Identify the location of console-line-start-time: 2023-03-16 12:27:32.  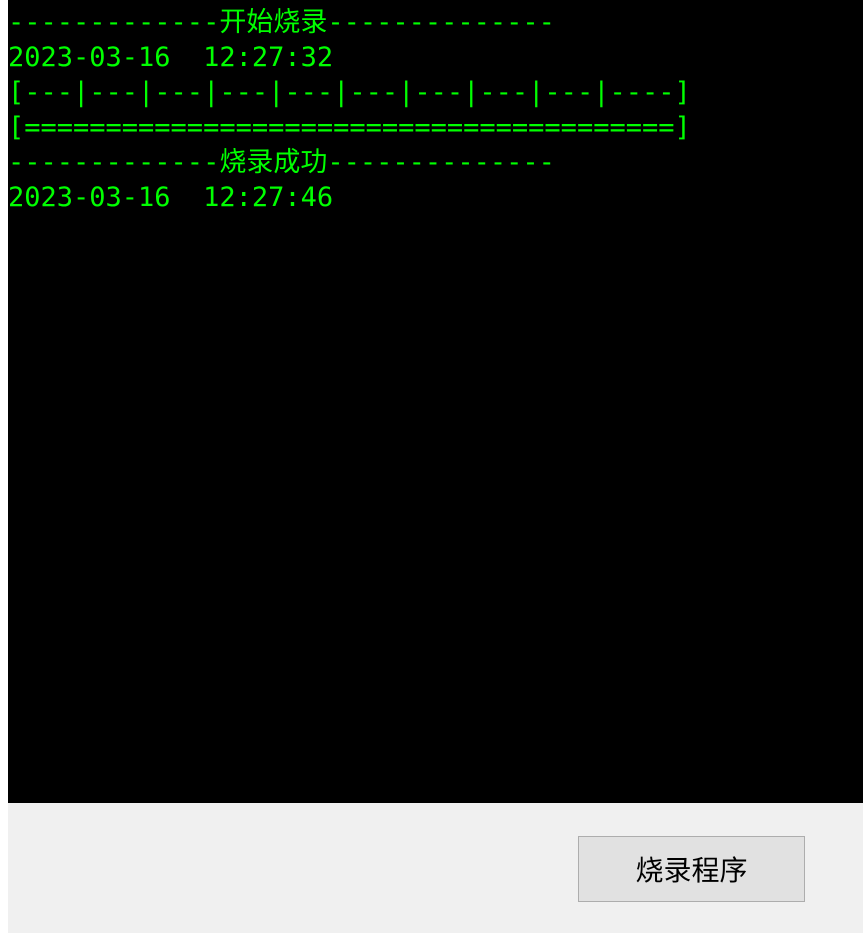
(171, 57).